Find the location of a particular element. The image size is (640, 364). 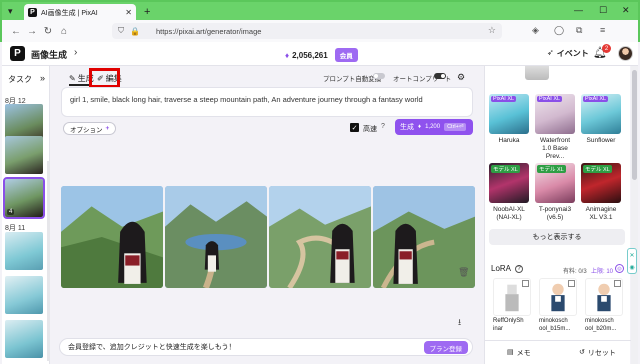

task-panel: タスク » 8月 12 4 8月 11 is located at coordinates (26, 215).